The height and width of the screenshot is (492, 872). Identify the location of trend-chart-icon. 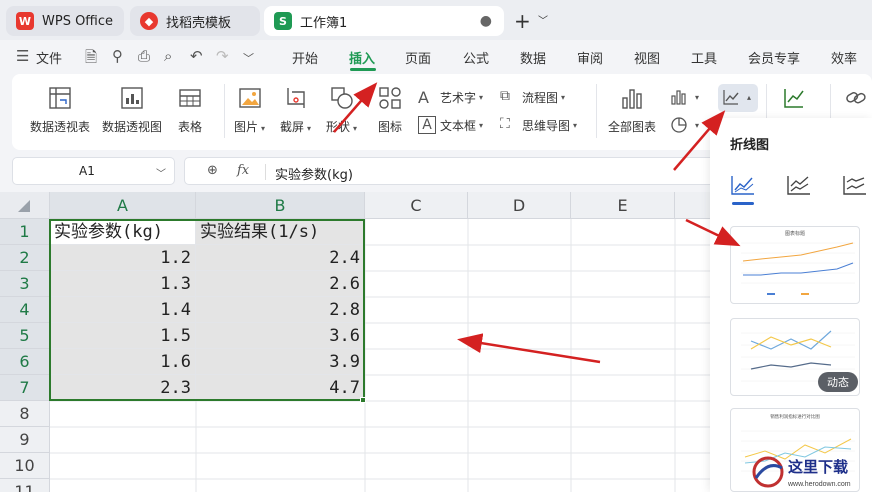
(794, 98).